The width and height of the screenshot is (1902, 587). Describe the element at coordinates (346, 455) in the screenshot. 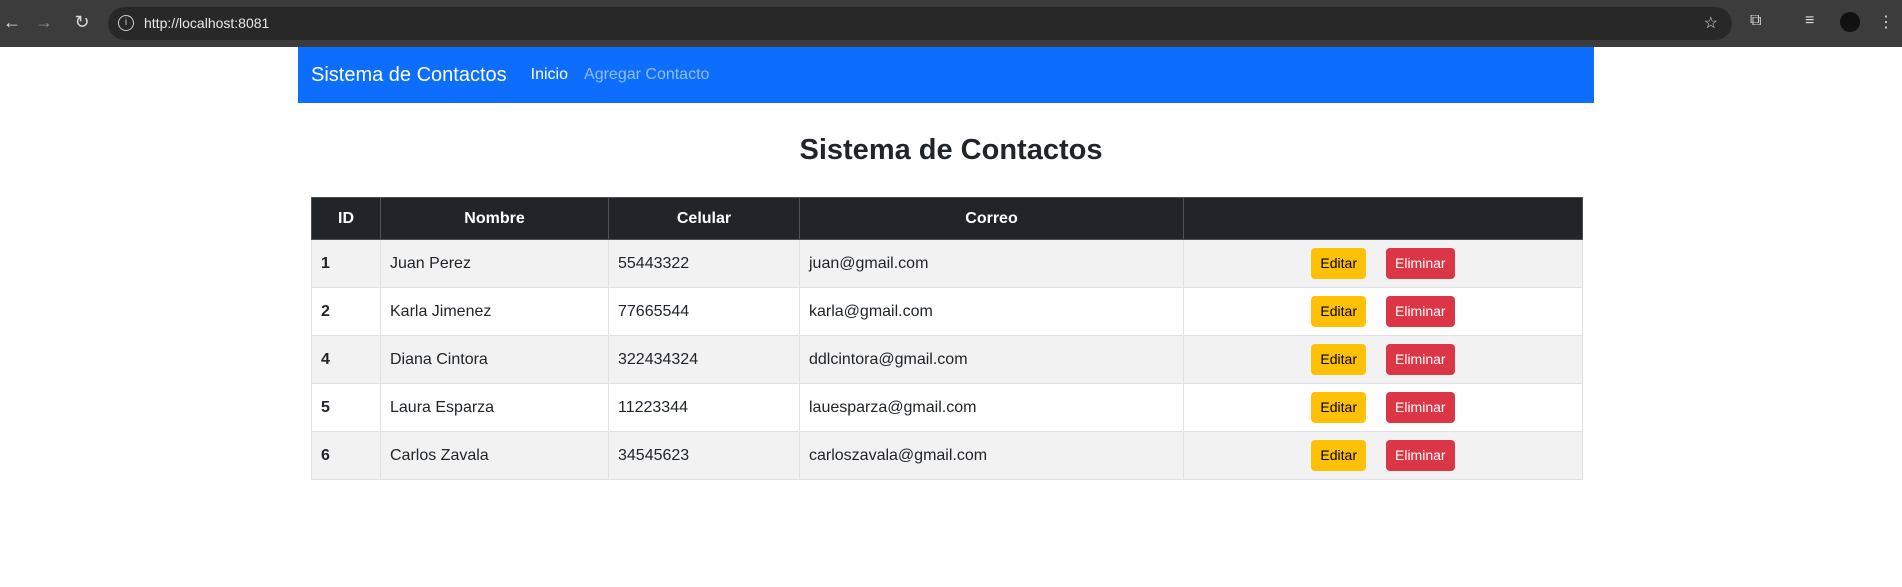

I see `cell-id: 6` at that location.